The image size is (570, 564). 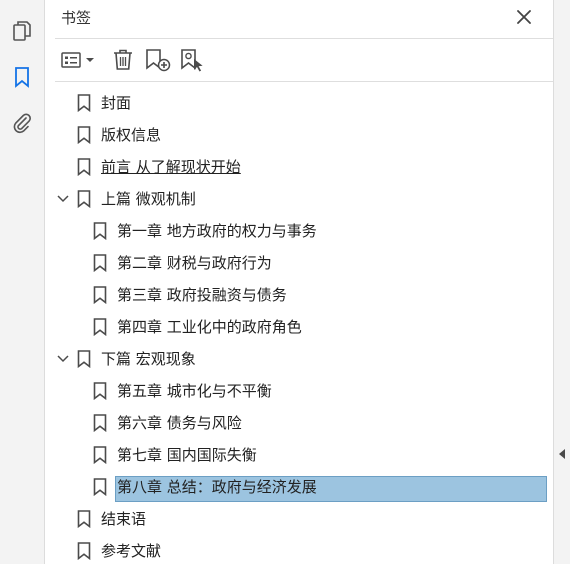 What do you see at coordinates (299, 359) in the screenshot?
I see `bookmark-item: 下篇 宏观现象` at bounding box center [299, 359].